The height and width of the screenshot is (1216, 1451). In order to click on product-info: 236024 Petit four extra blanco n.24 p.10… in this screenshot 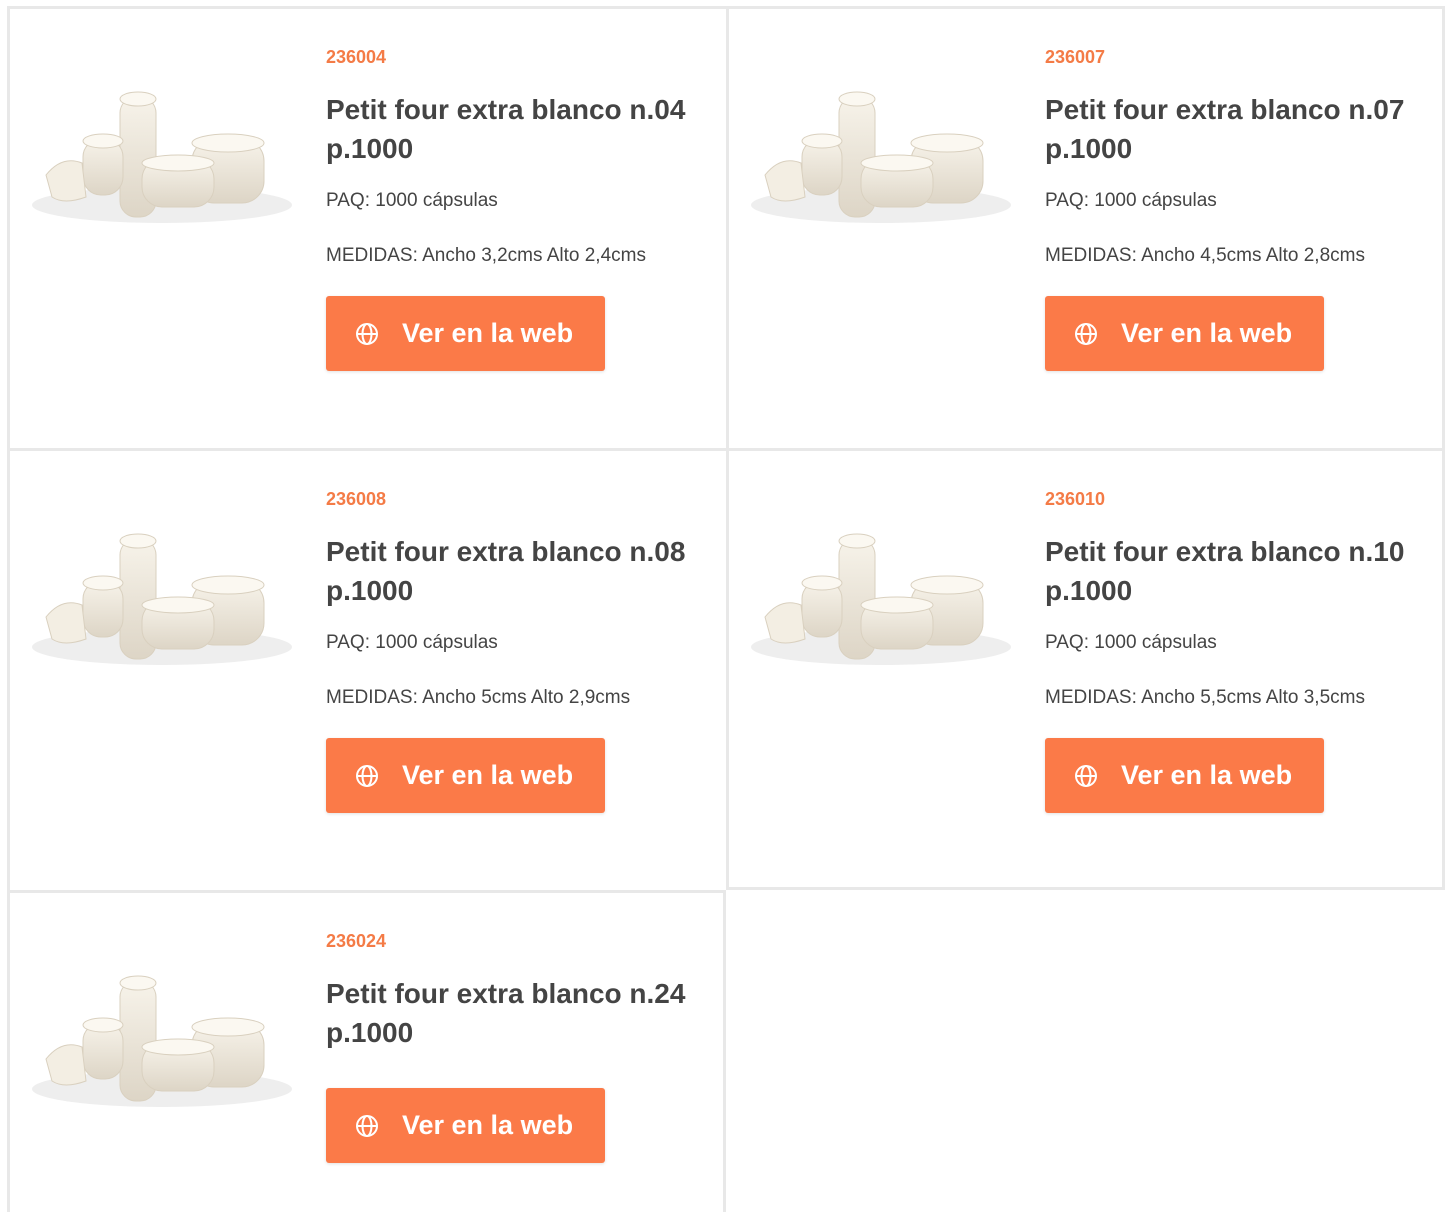, I will do `click(516, 1046)`.